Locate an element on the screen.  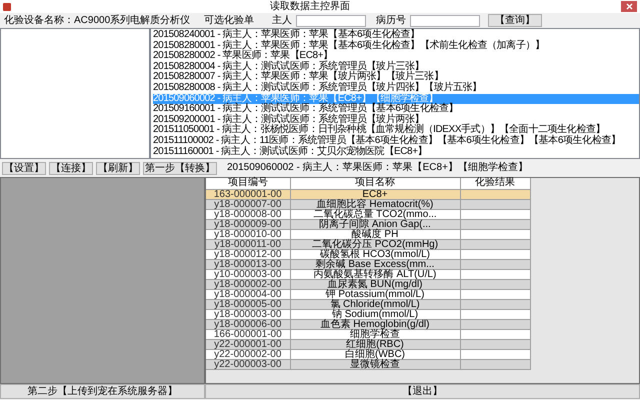
table-cell: y22-000001-00 is located at coordinates (248, 344).